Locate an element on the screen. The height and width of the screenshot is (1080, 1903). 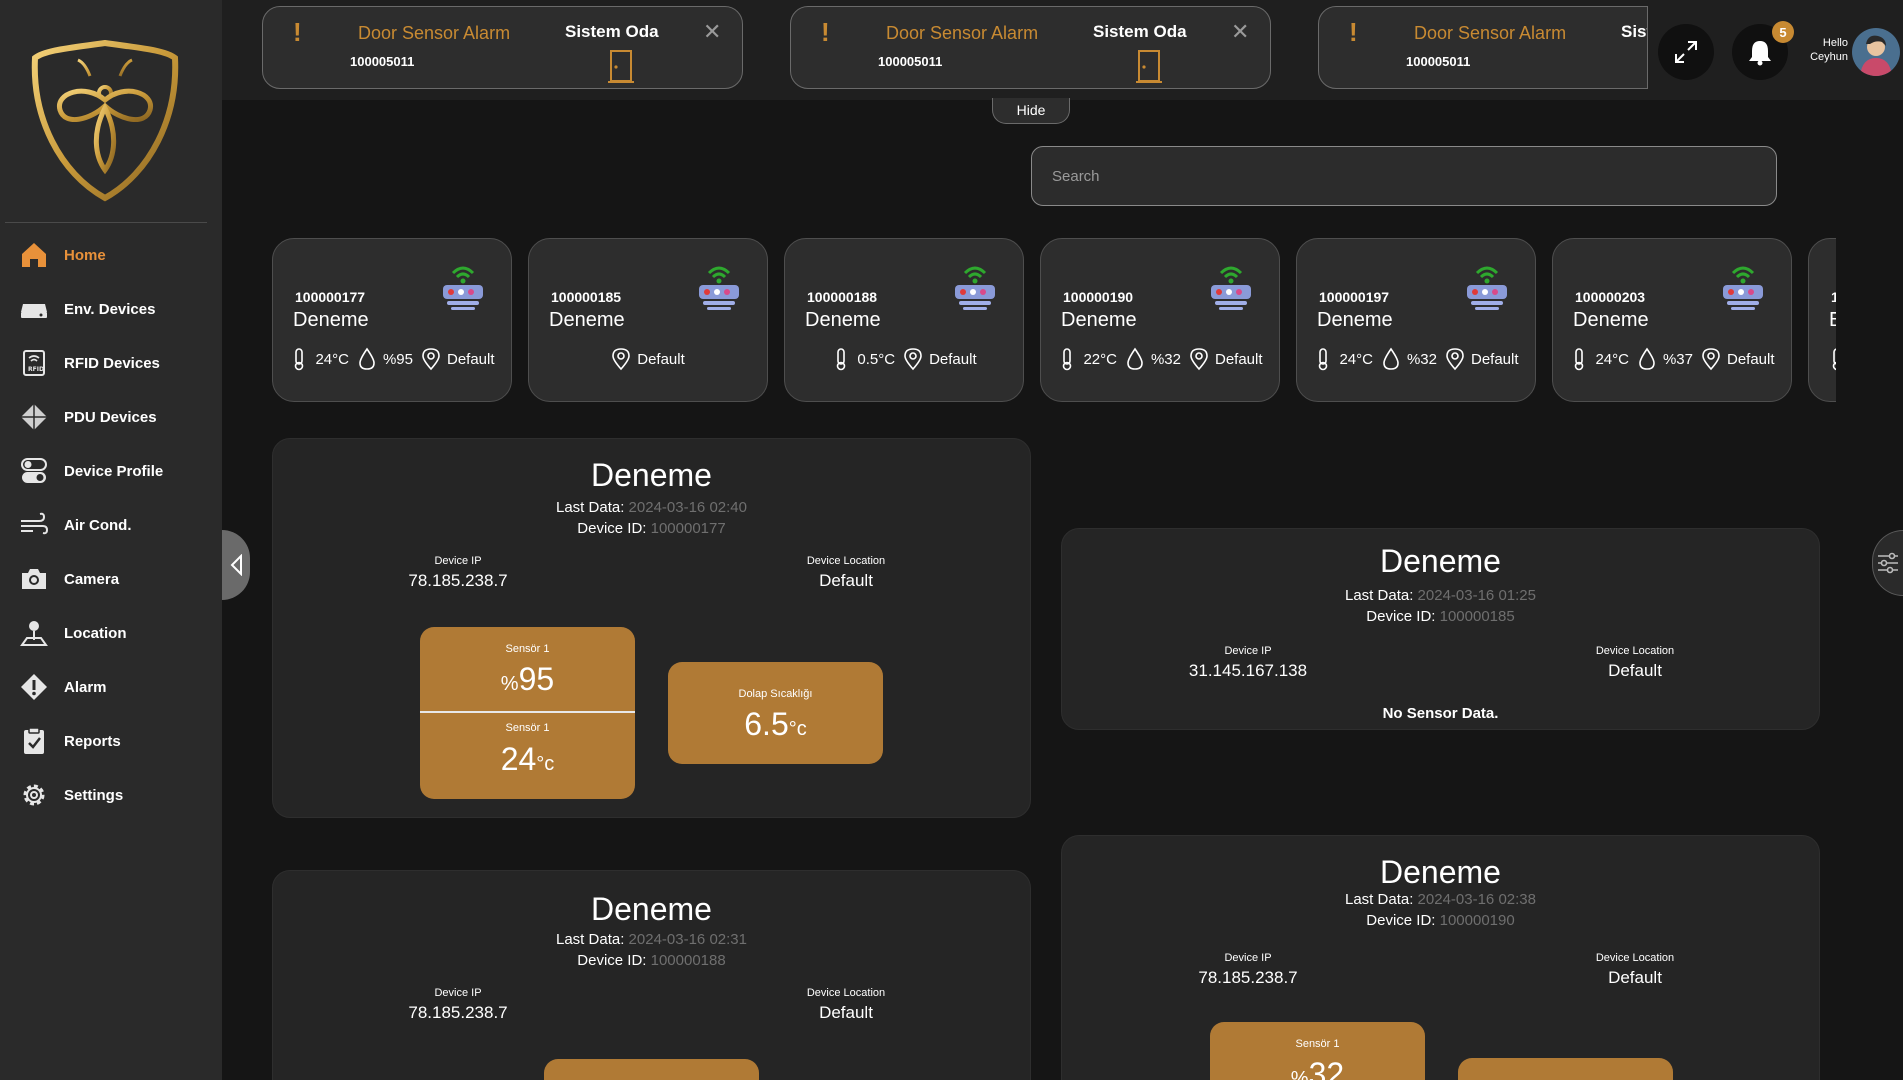
fullscreen-button is located at coordinates (1686, 52).